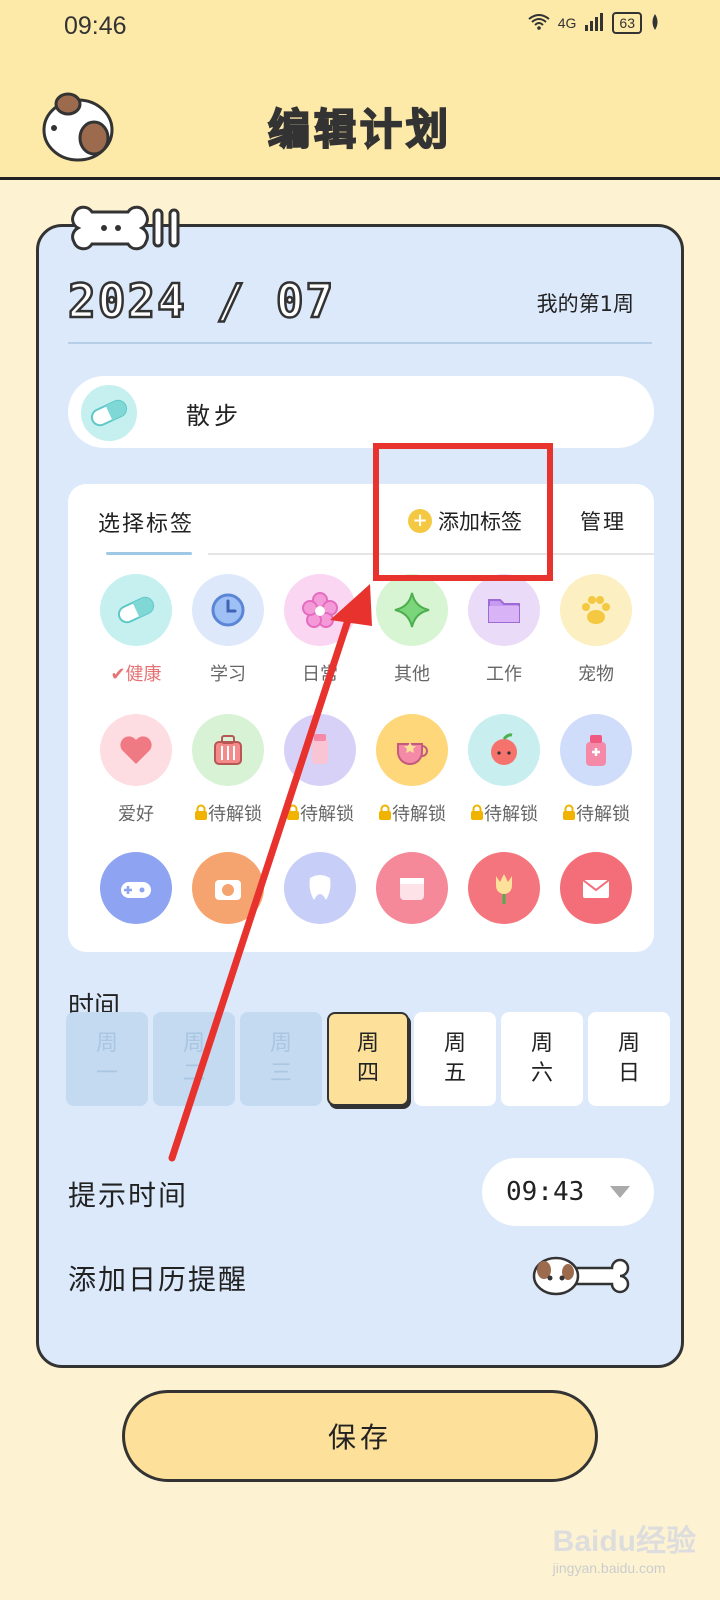 The image size is (720, 1600). I want to click on tag-item: ✔健康, so click(136, 630).